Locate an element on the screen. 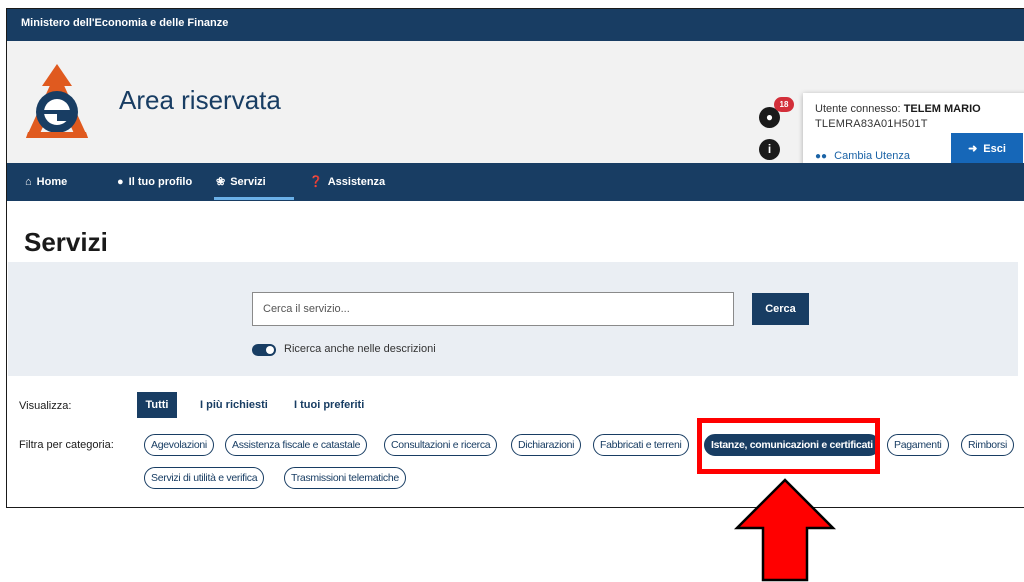  page-title: Servizi is located at coordinates (66, 242).